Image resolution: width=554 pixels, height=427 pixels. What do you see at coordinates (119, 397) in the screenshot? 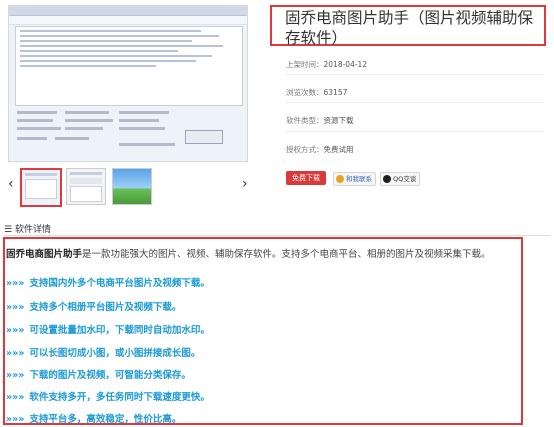
I see `feature-text: 软件支持多开，多任务同时下载速度更快。` at bounding box center [119, 397].